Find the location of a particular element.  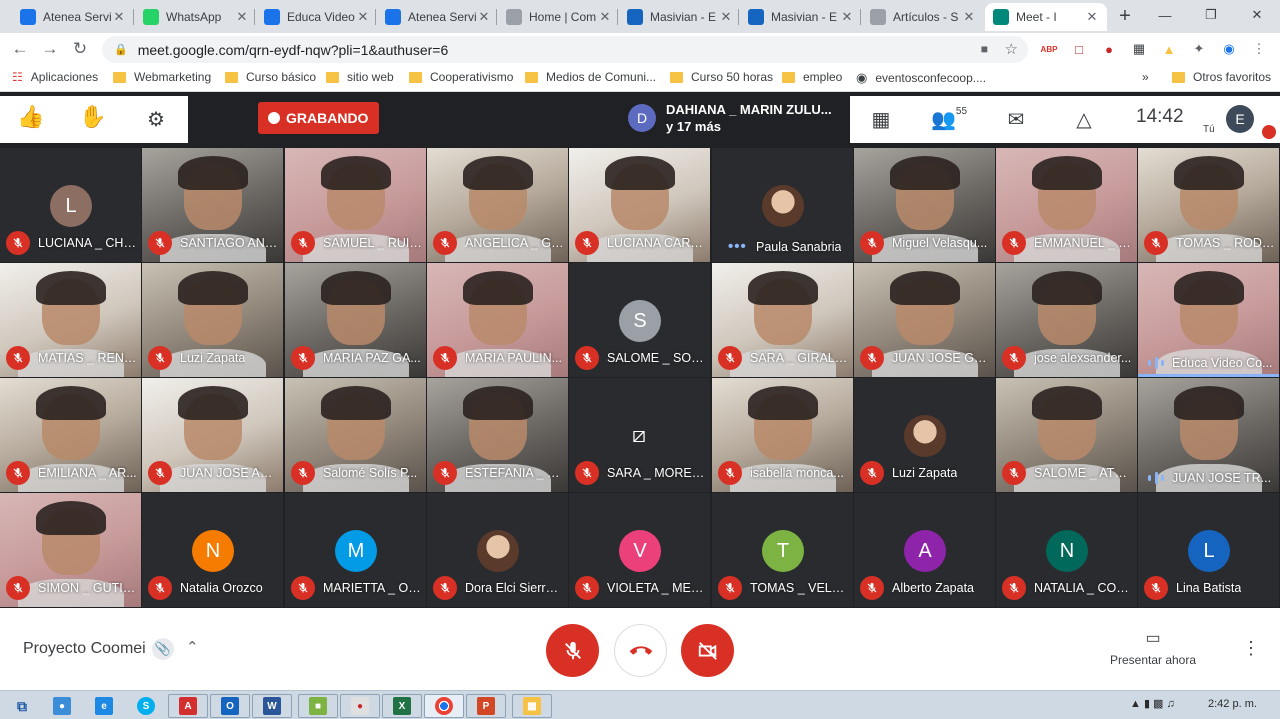

bookmark-item: Cooperativismo is located at coordinates (461, 77).